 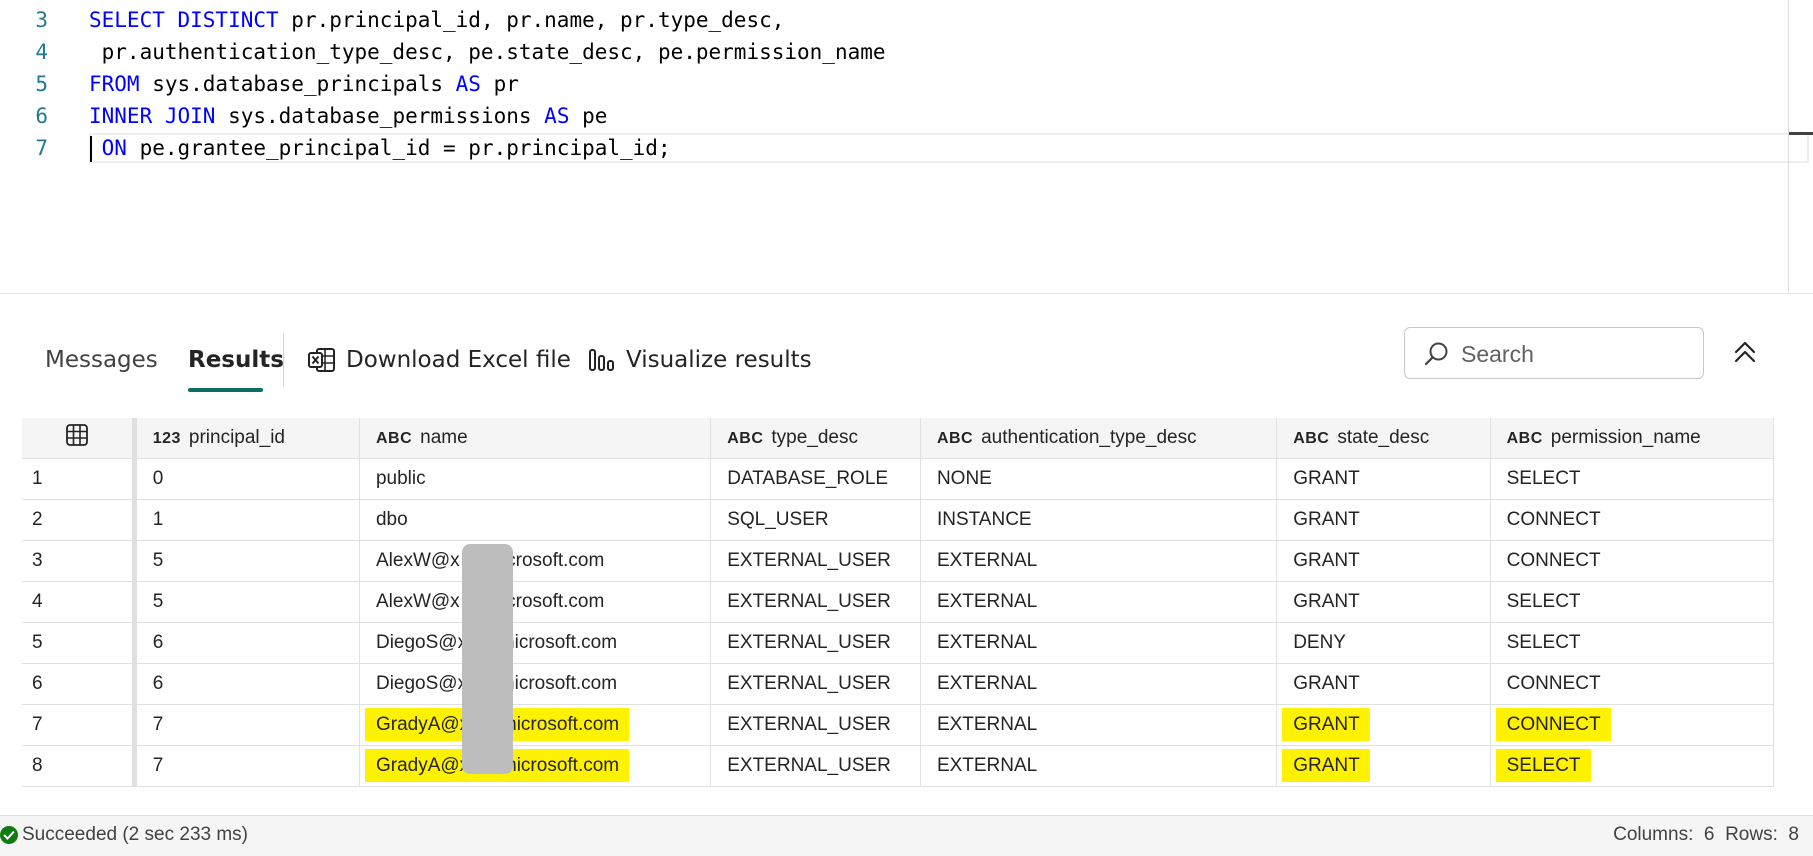 I want to click on table-row: 1 0 public DATABASE_ROLE NONE GRANT SELECT, so click(x=898, y=479).